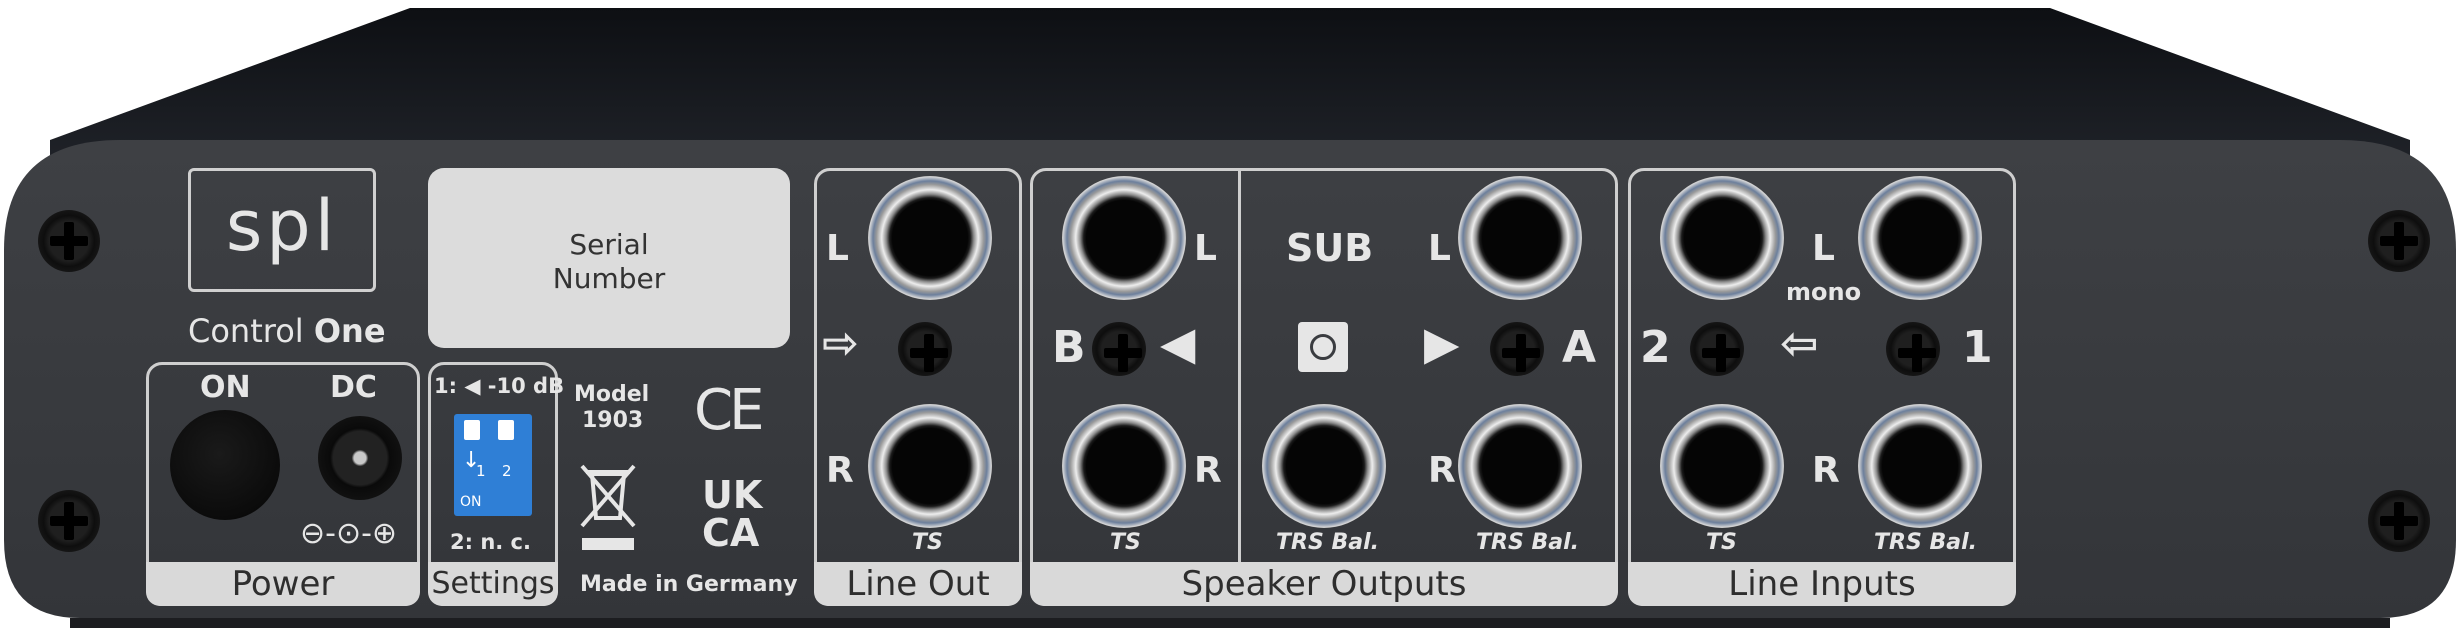  What do you see at coordinates (1119, 349) in the screenshot?
I see `speaker-b-screw` at bounding box center [1119, 349].